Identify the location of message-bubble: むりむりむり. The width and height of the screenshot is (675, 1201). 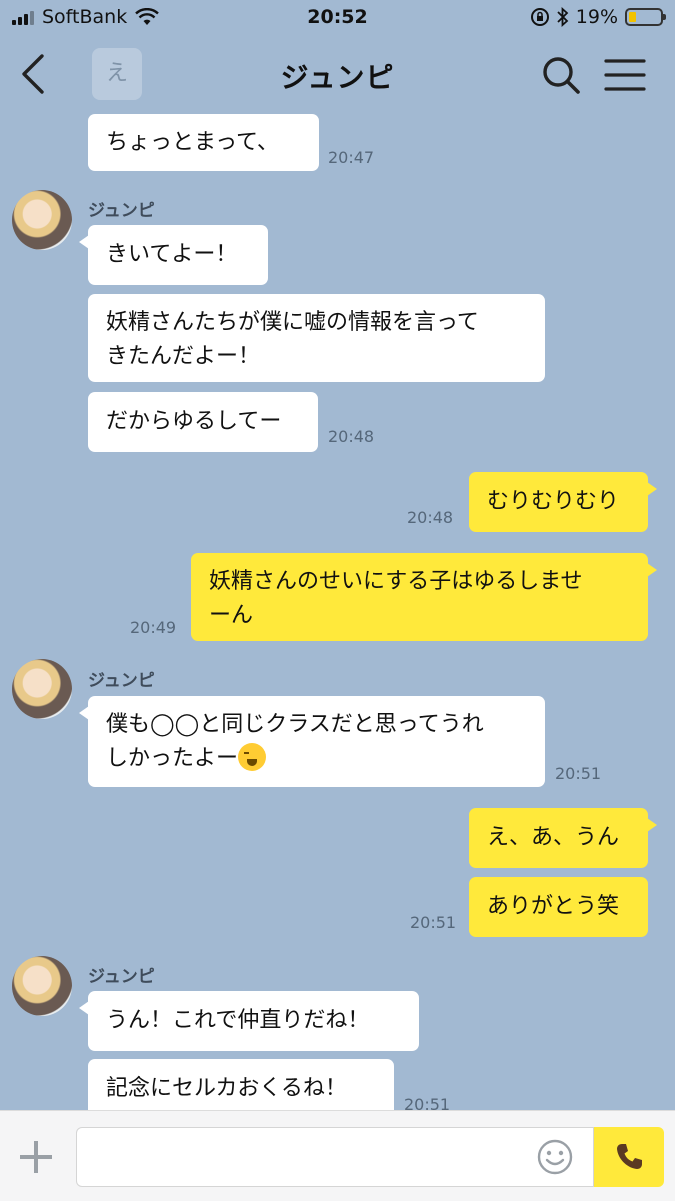
(563, 502).